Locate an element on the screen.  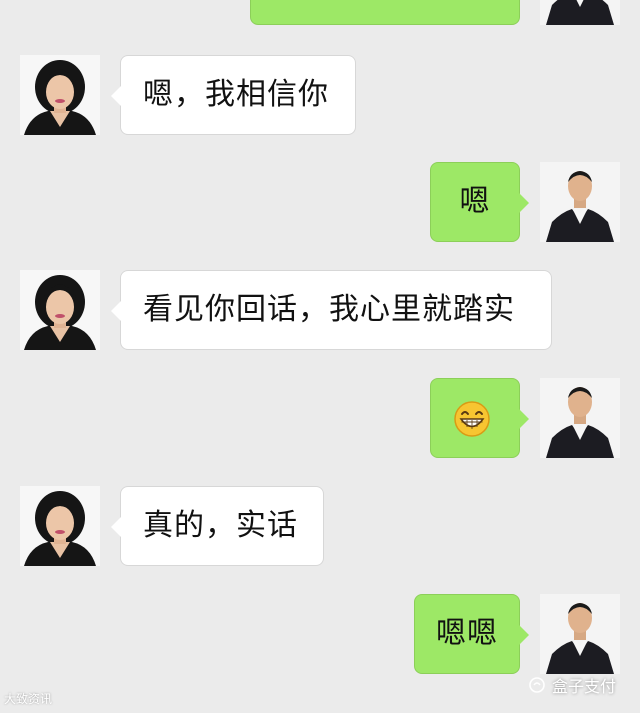
message-text: 真的，实话 is located at coordinates (220, 525).